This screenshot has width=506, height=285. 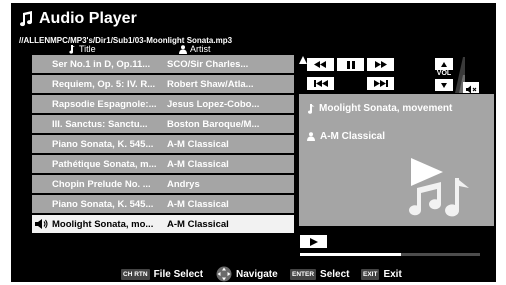 I want to click on play-button, so click(x=313, y=241).